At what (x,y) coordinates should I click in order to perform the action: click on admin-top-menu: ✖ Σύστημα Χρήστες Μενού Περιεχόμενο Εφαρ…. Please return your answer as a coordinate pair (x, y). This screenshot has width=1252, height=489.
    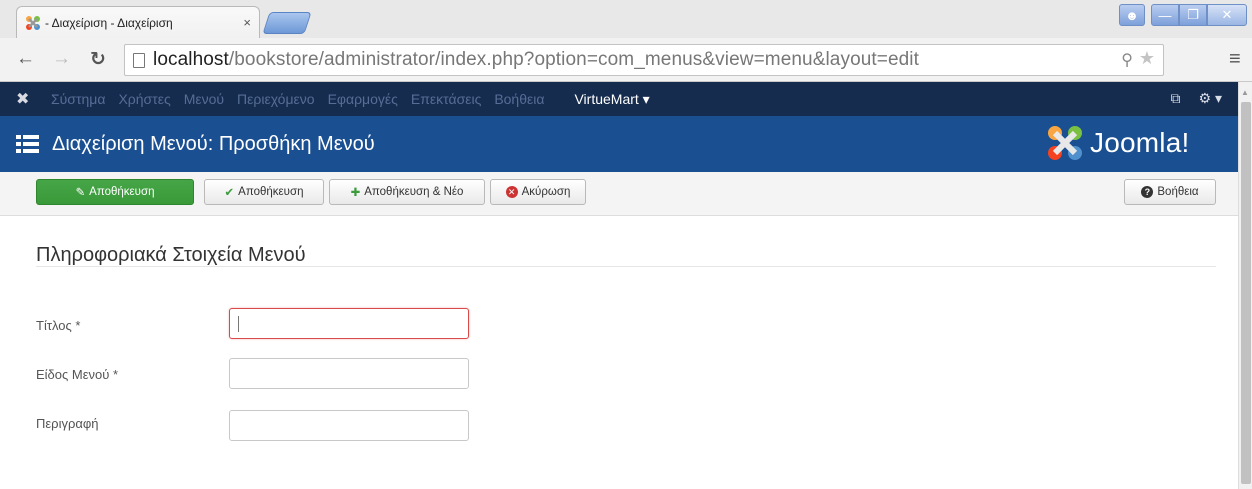
    Looking at the image, I should click on (619, 99).